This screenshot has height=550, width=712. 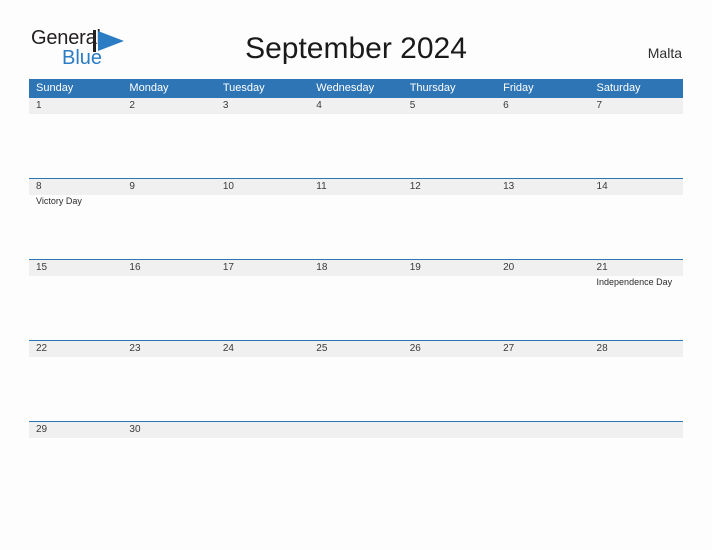 I want to click on week-row: 8 Victory Day 9 10 11 12 13 14, so click(x=356, y=218).